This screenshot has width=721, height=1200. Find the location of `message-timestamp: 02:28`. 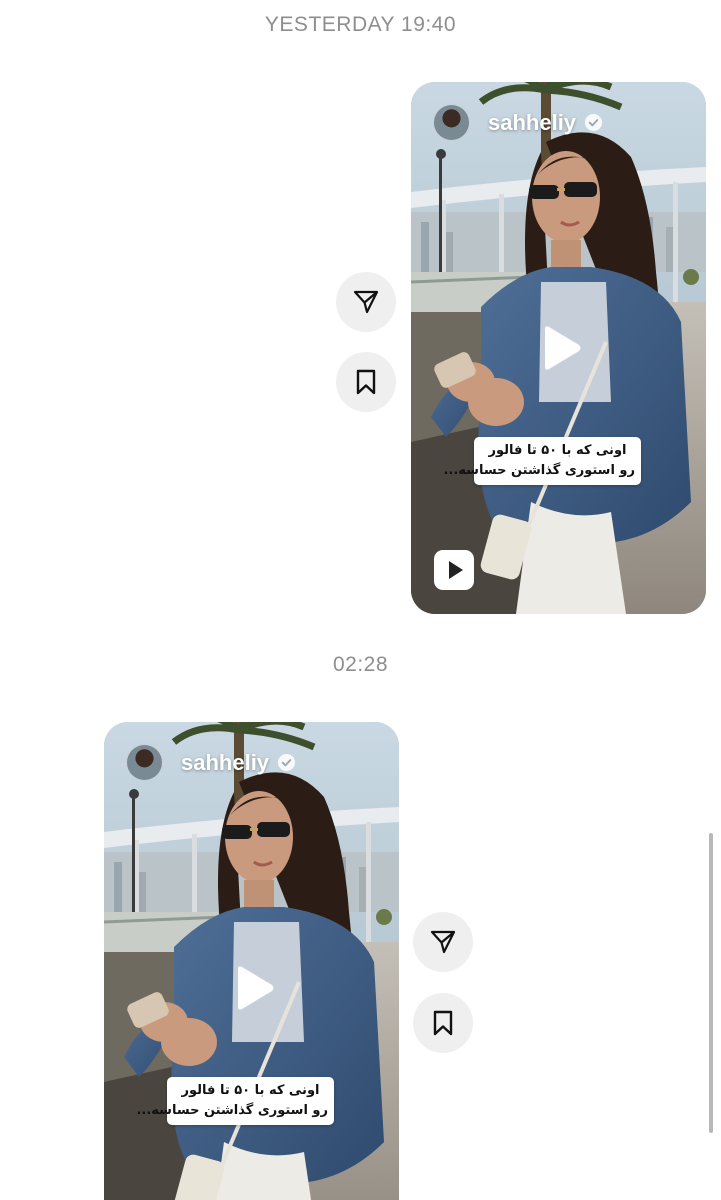

message-timestamp: 02:28 is located at coordinates (360, 664).